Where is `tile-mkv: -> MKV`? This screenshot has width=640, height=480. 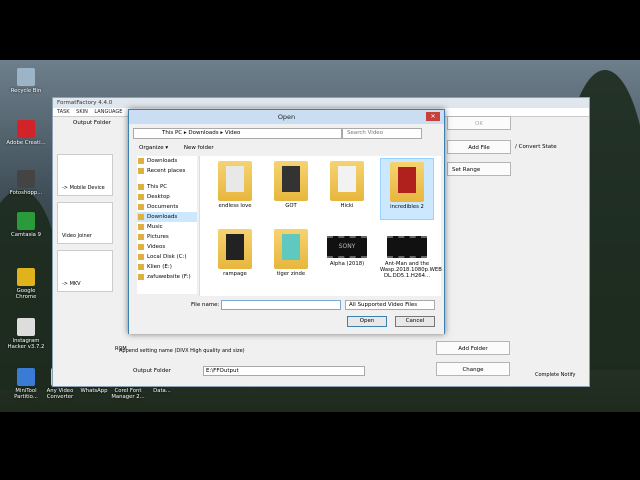 tile-mkv: -> MKV is located at coordinates (85, 271).